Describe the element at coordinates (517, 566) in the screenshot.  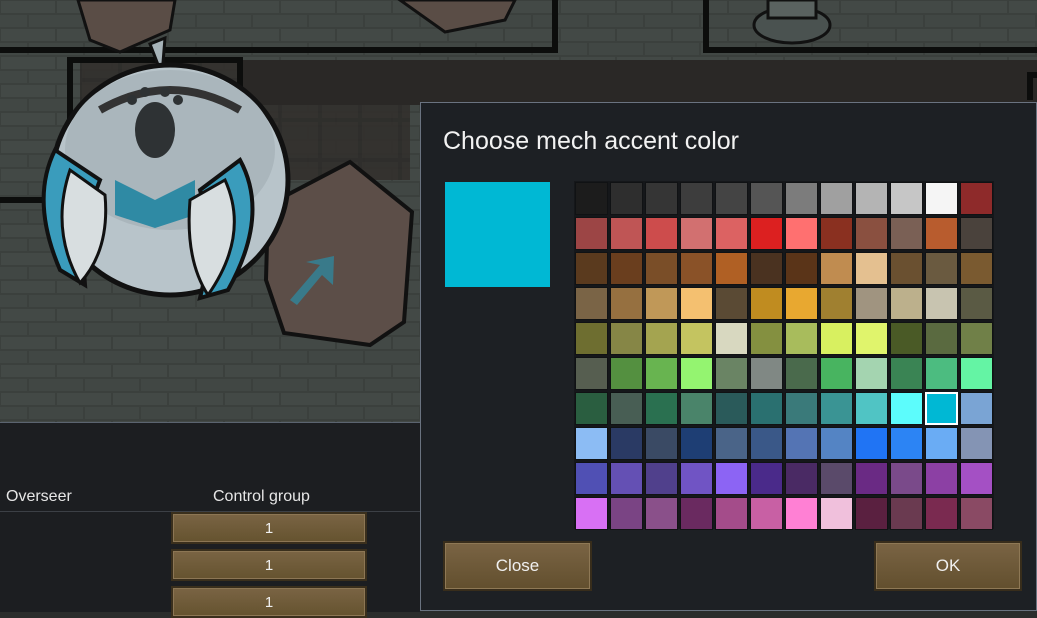
I see `close-button: Close` at that location.